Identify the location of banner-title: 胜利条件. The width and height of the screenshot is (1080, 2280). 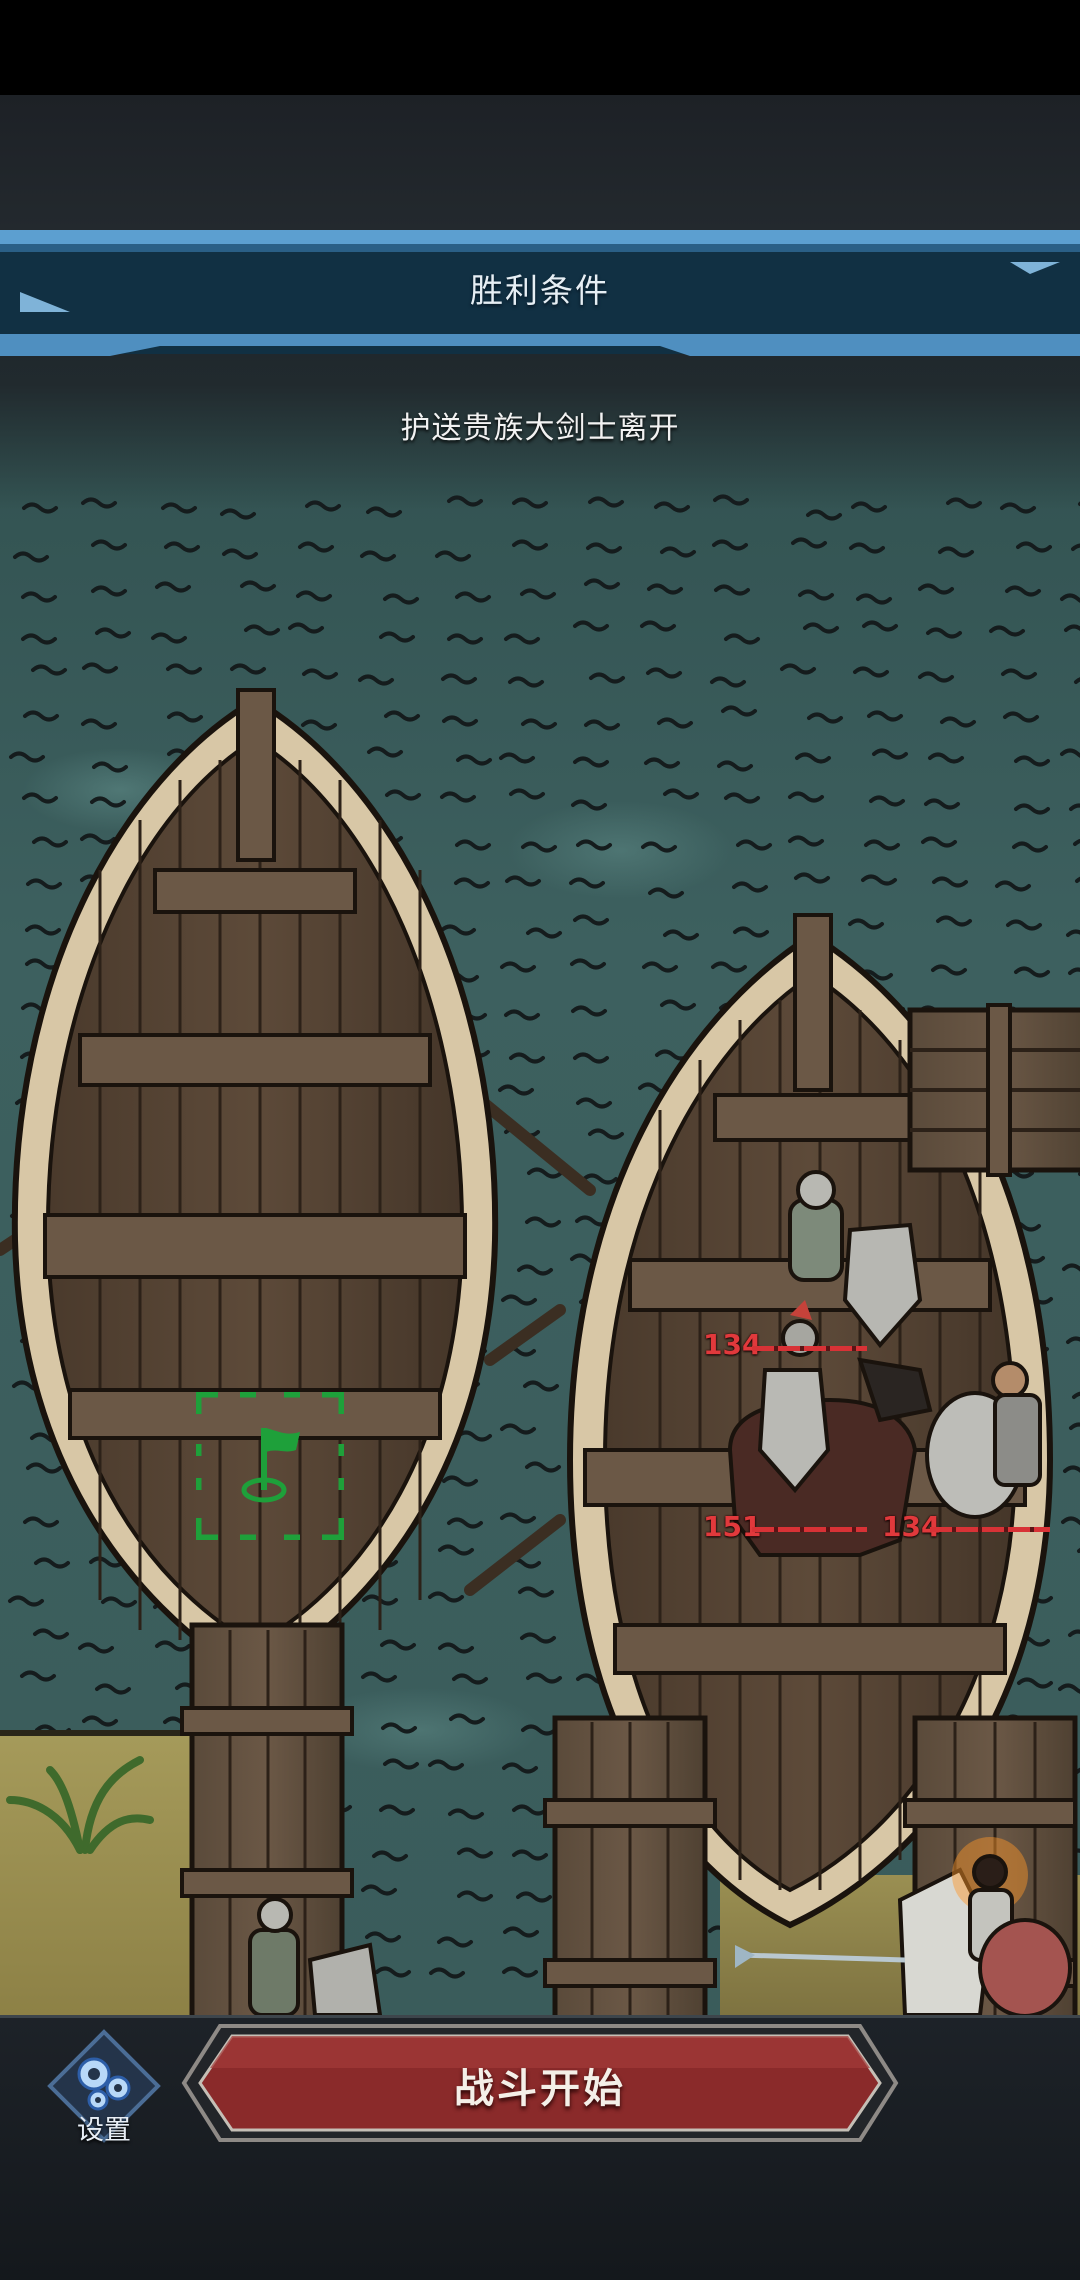
(540, 290).